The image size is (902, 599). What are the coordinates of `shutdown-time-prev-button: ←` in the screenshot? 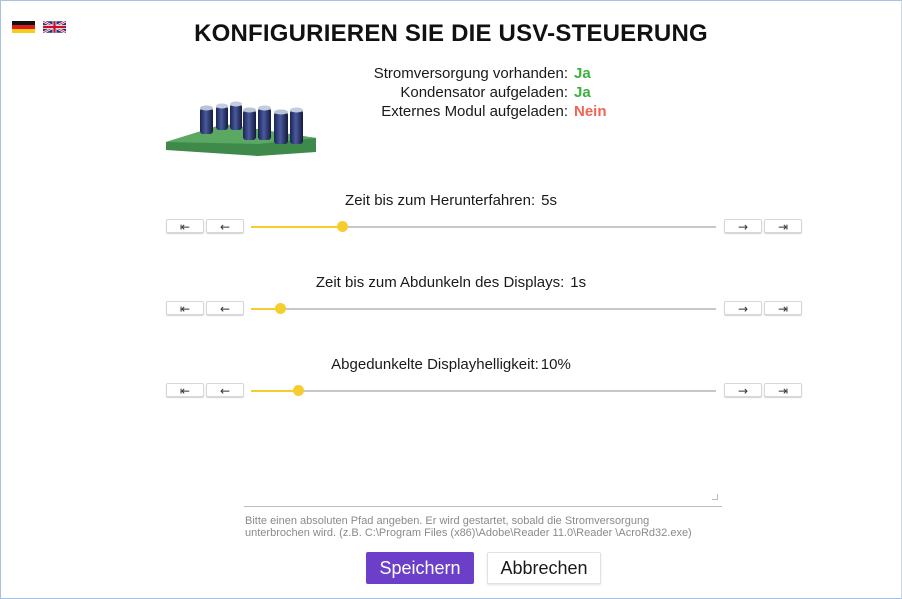 It's located at (225, 226).